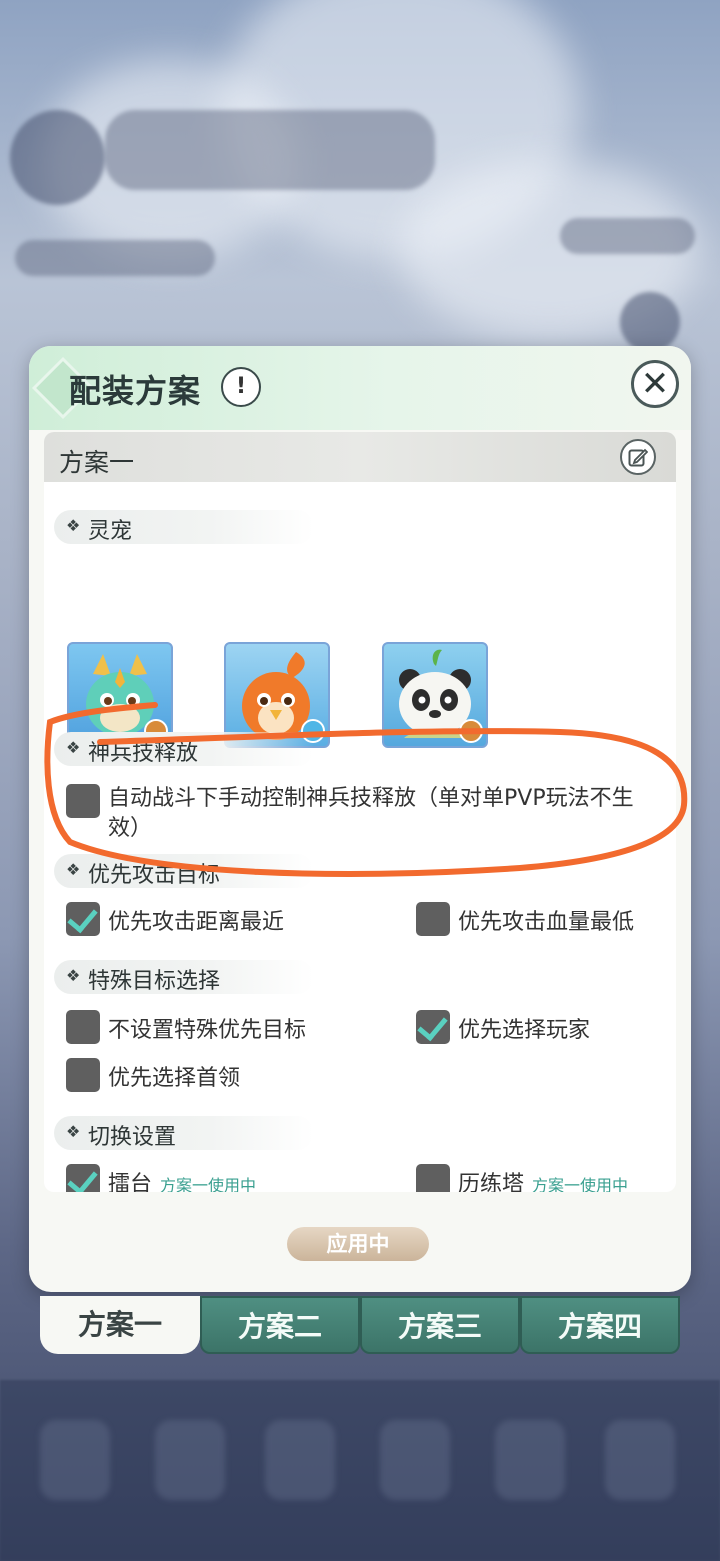 The width and height of the screenshot is (720, 1561). Describe the element at coordinates (366, 789) in the screenshot. I see `annotation-circle` at that location.